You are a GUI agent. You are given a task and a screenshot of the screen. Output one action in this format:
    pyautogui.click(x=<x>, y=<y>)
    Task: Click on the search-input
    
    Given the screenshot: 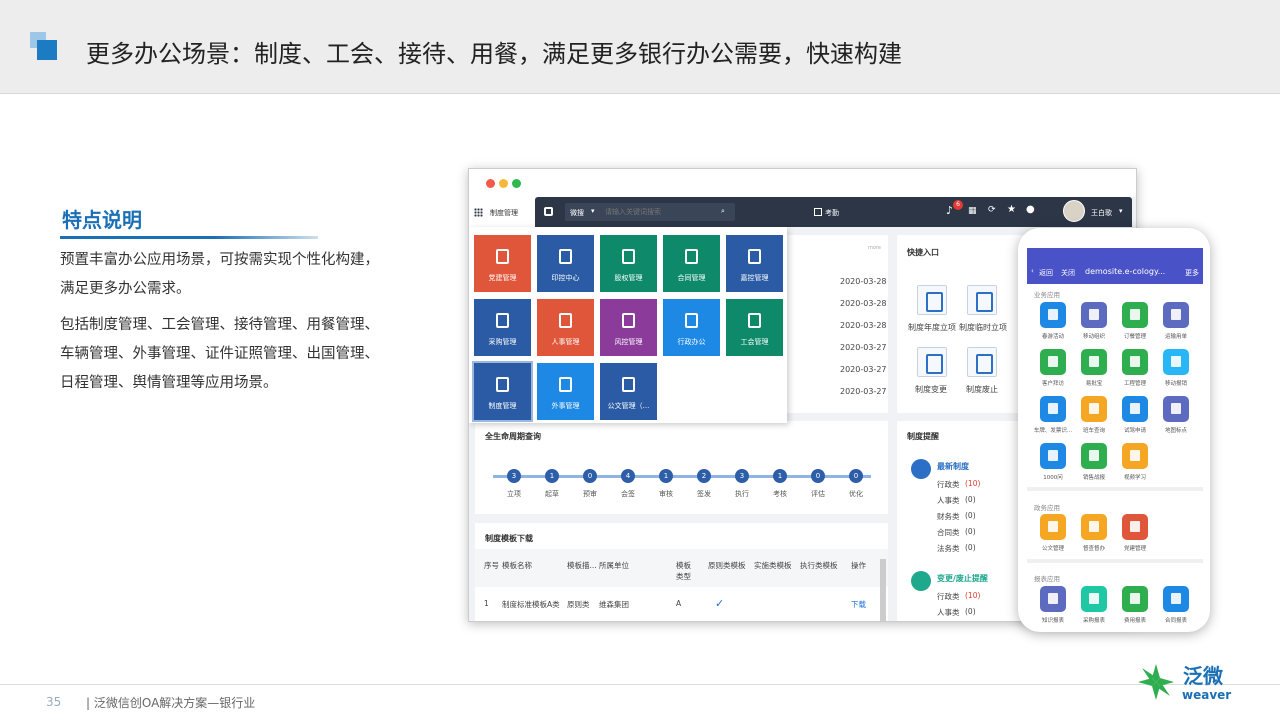 What is the action you would take?
    pyautogui.click(x=660, y=212)
    